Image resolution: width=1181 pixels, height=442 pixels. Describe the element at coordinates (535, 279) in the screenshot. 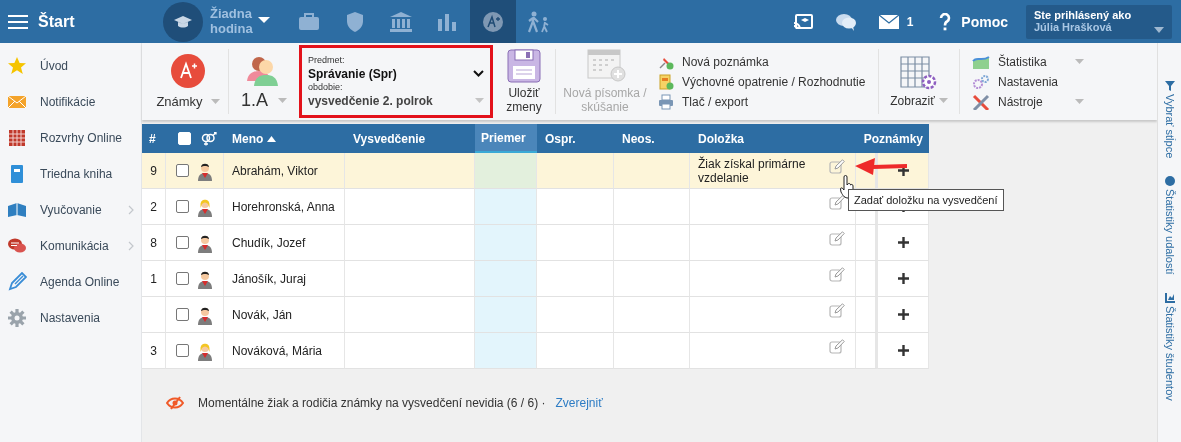

I see `table-row: 1 Jánošík, Juraj` at that location.